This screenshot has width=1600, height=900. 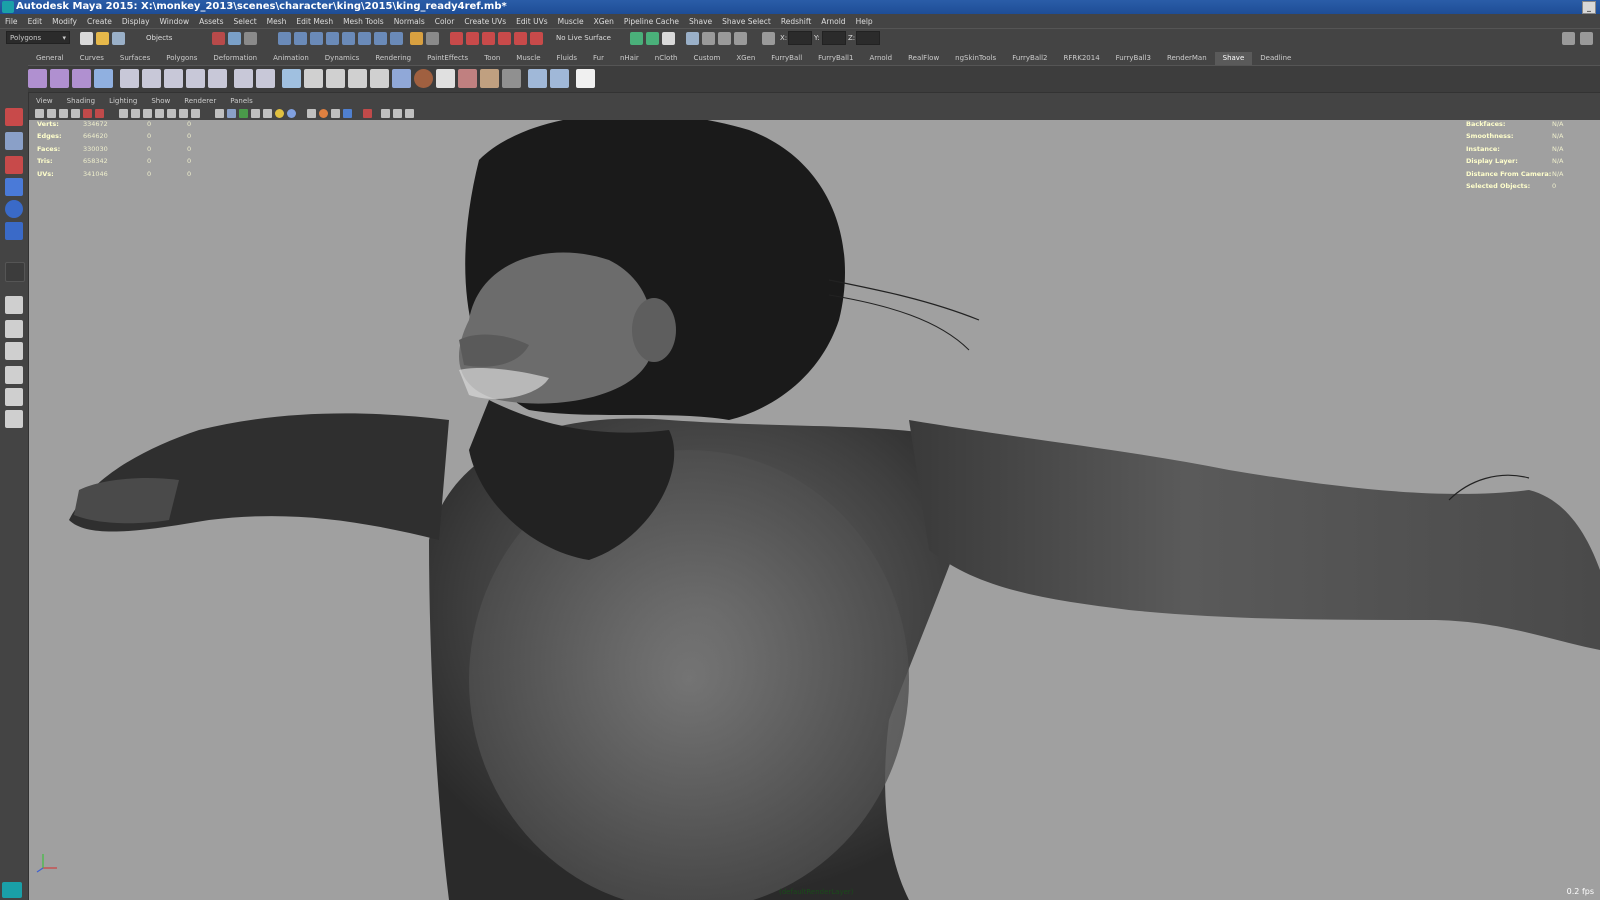 I want to click on comb-tool-icon, so click(x=129, y=78).